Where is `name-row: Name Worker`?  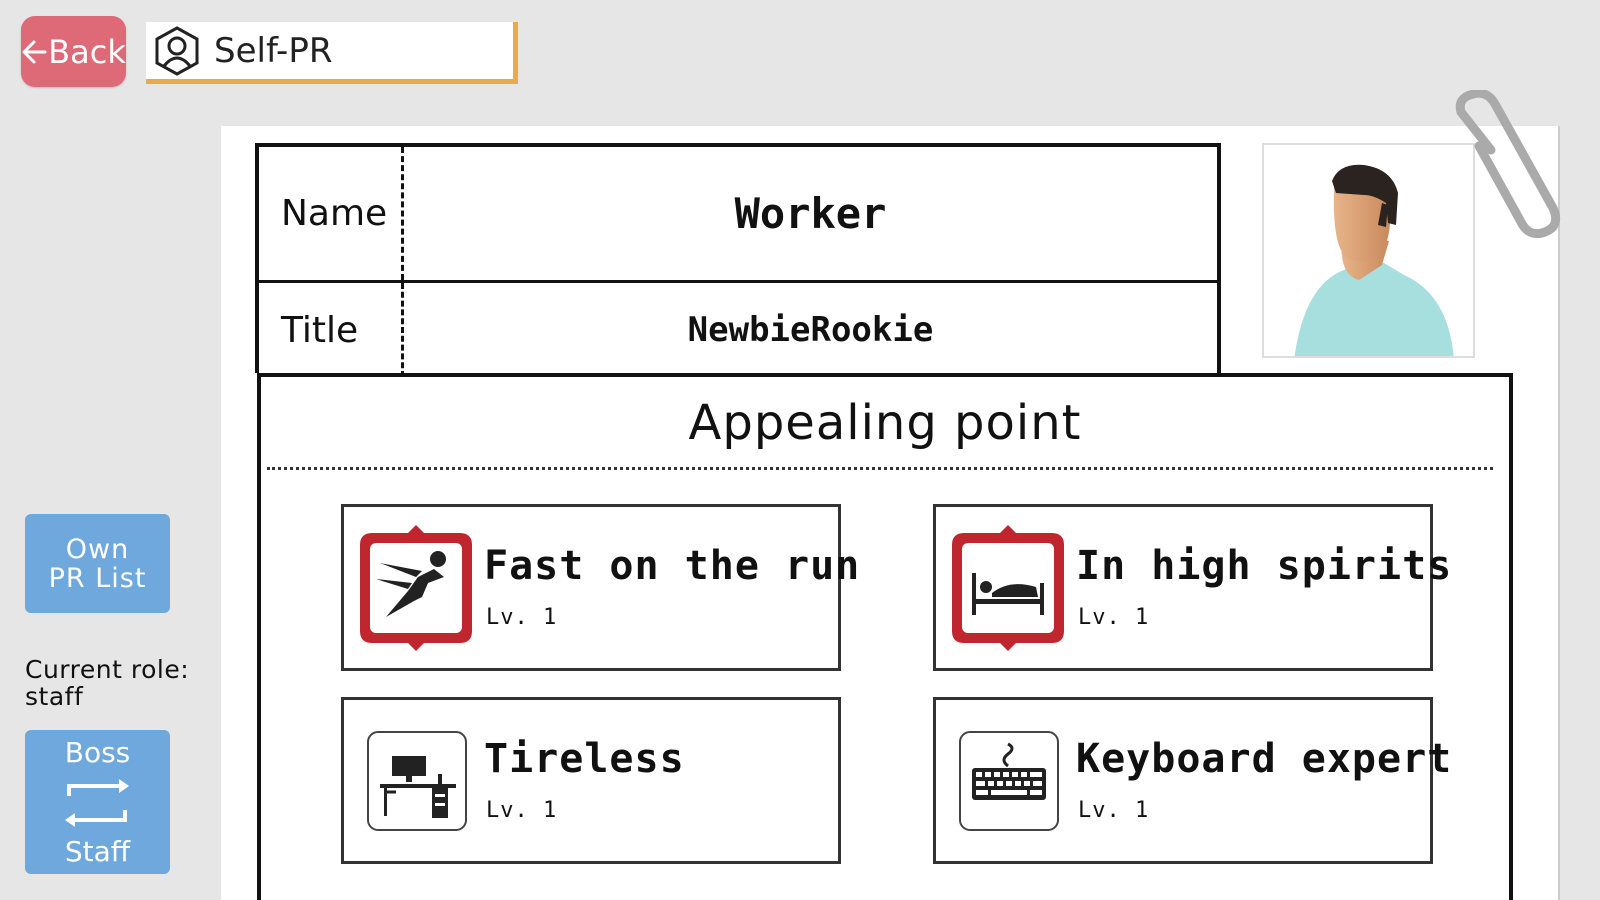 name-row: Name Worker is located at coordinates (738, 215).